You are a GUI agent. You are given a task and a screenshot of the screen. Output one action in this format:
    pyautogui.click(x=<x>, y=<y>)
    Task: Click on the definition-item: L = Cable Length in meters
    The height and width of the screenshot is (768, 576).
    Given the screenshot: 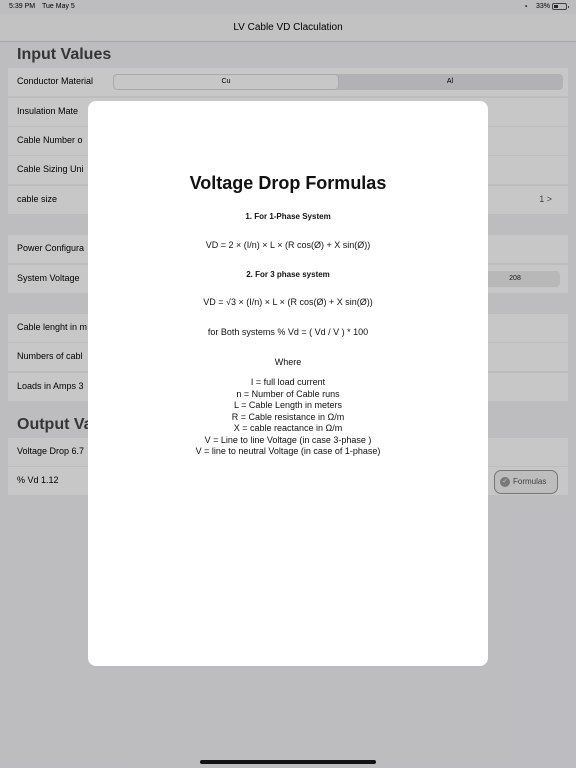 What is the action you would take?
    pyautogui.click(x=288, y=405)
    